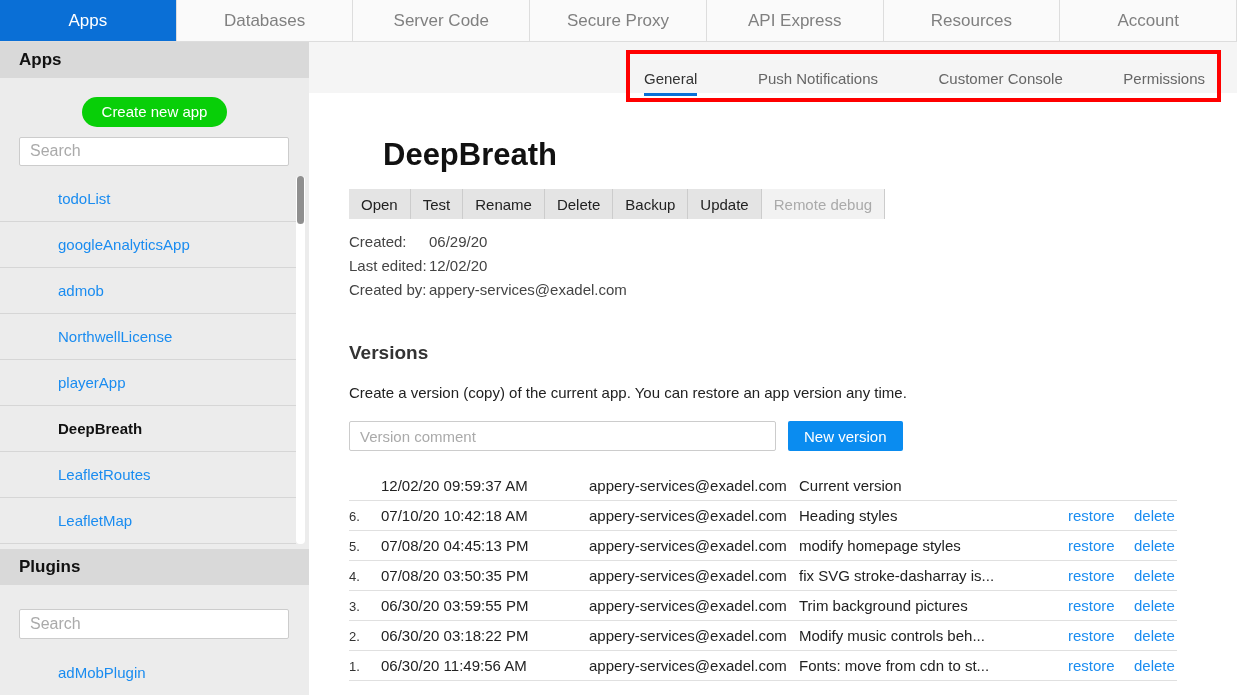 The width and height of the screenshot is (1237, 695). I want to click on action-button: Delete, so click(579, 204).